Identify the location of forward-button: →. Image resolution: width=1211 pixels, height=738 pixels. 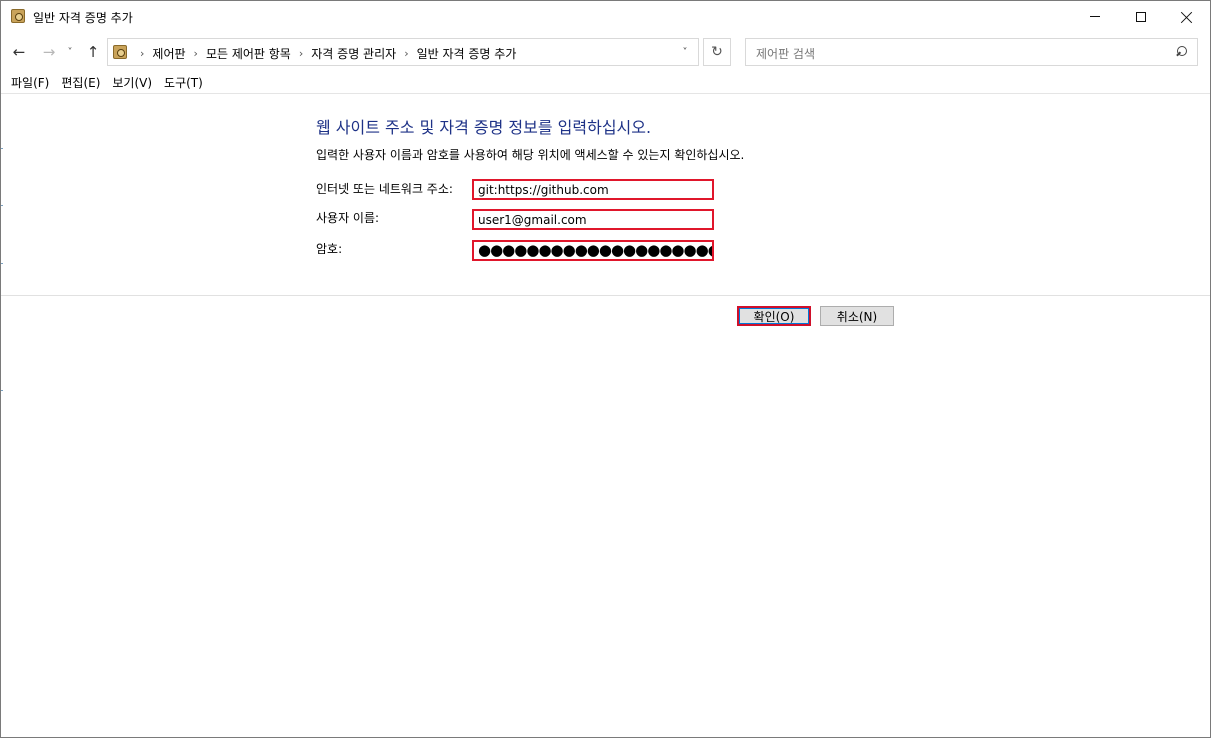
(49, 52).